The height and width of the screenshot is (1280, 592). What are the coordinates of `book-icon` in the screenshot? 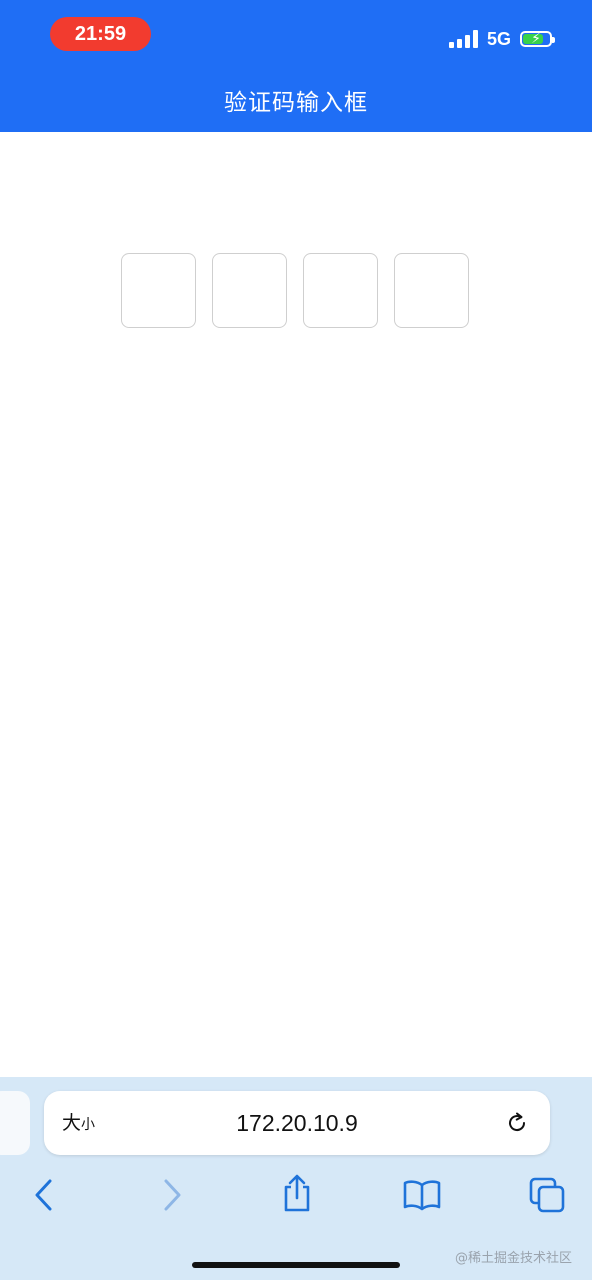 It's located at (422, 1195).